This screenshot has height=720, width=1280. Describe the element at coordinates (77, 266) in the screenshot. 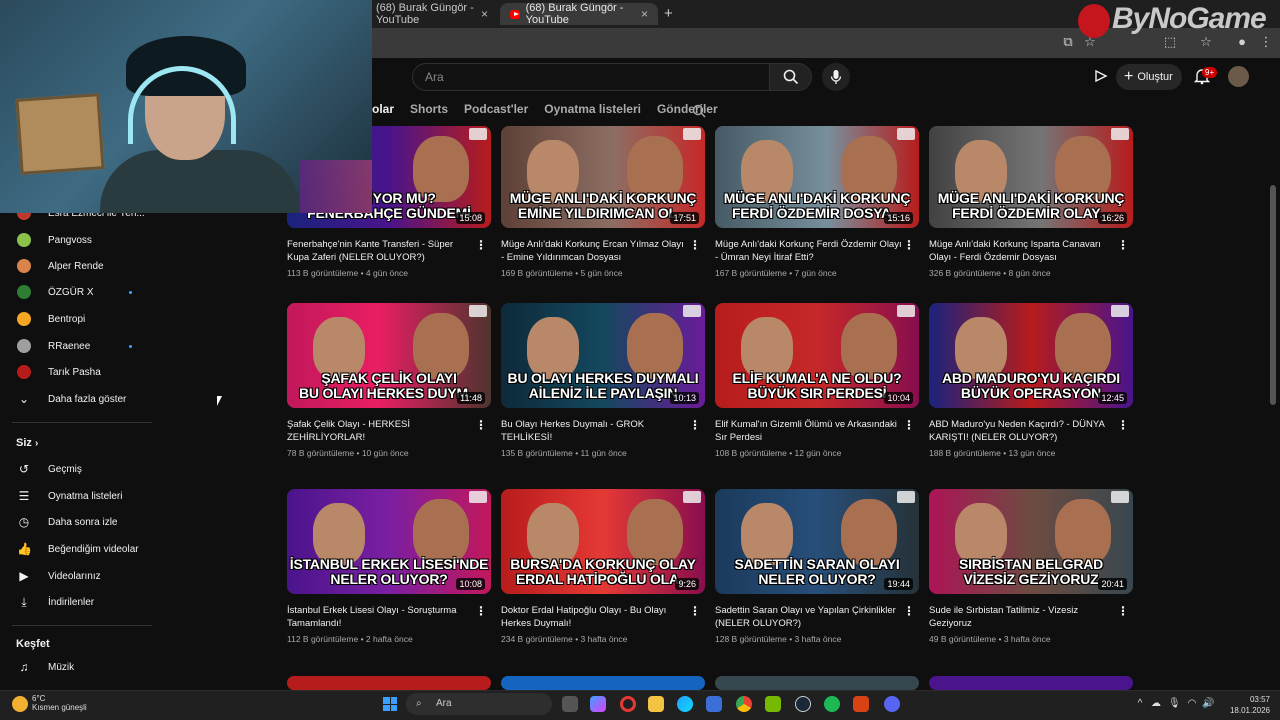

I see `sidebar-item-channel: Alper Rende` at that location.